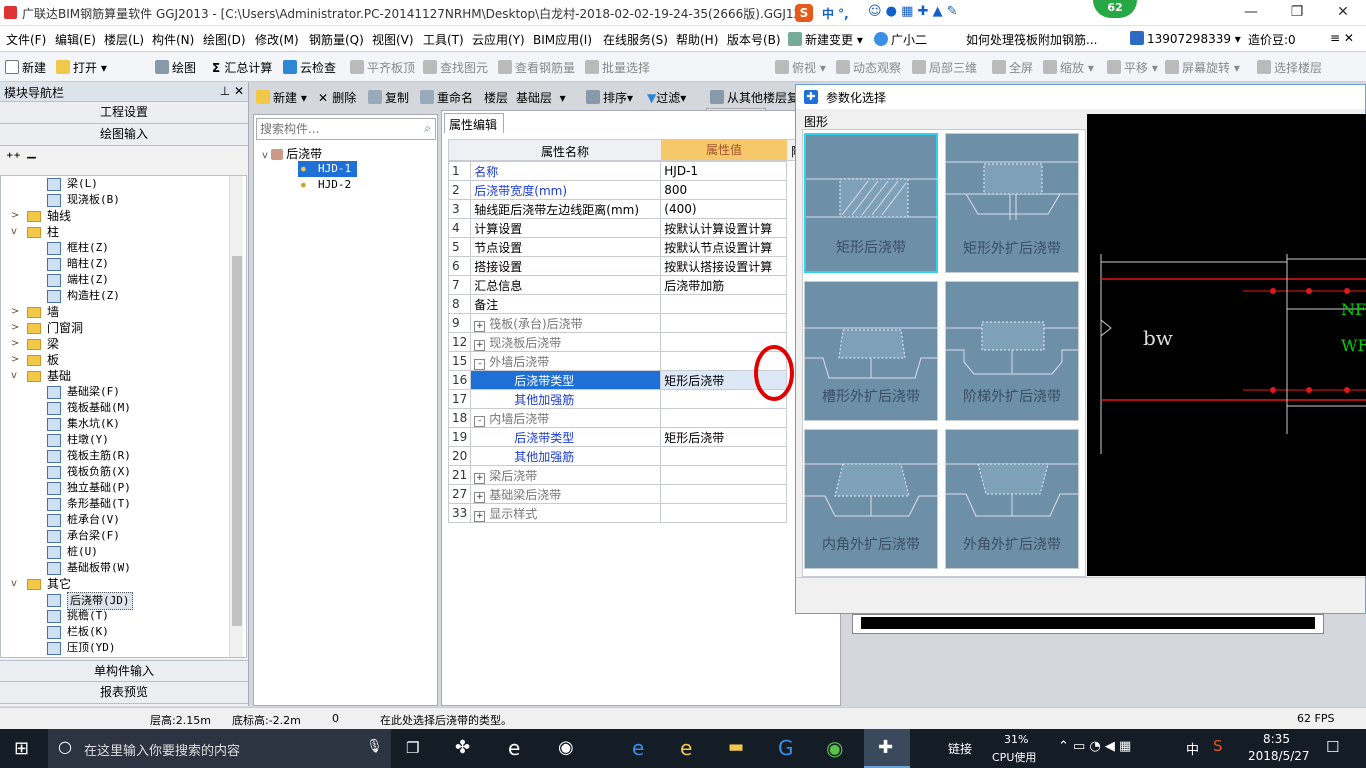 The height and width of the screenshot is (768, 1366). What do you see at coordinates (412, 748) in the screenshot?
I see `task-view-icon: ❐` at bounding box center [412, 748].